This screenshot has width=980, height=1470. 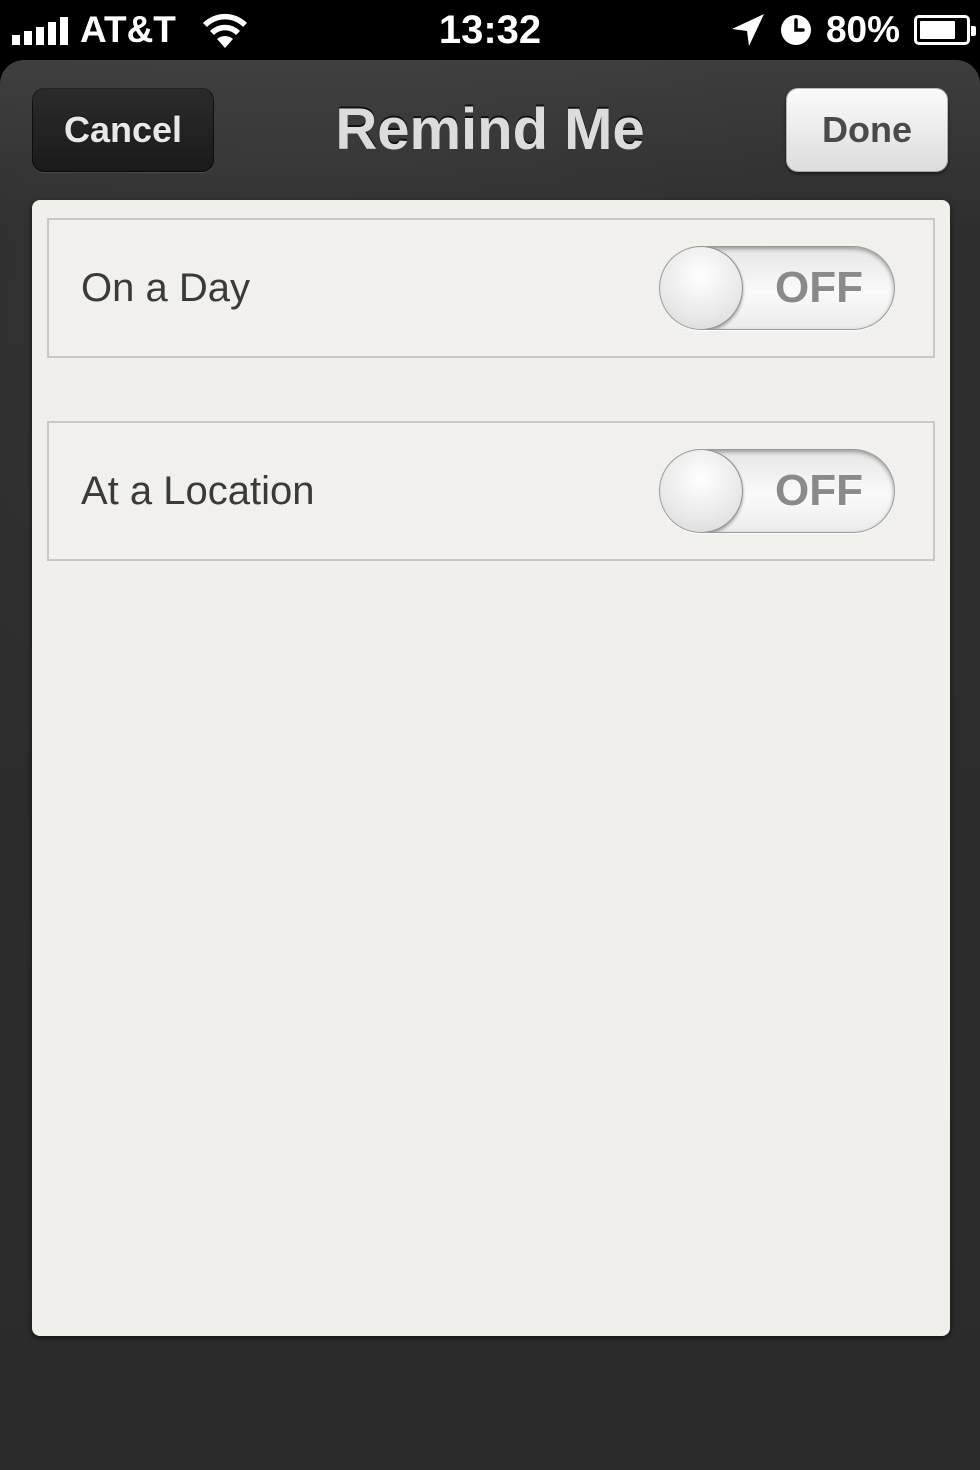 I want to click on done-button: Done, so click(x=867, y=130).